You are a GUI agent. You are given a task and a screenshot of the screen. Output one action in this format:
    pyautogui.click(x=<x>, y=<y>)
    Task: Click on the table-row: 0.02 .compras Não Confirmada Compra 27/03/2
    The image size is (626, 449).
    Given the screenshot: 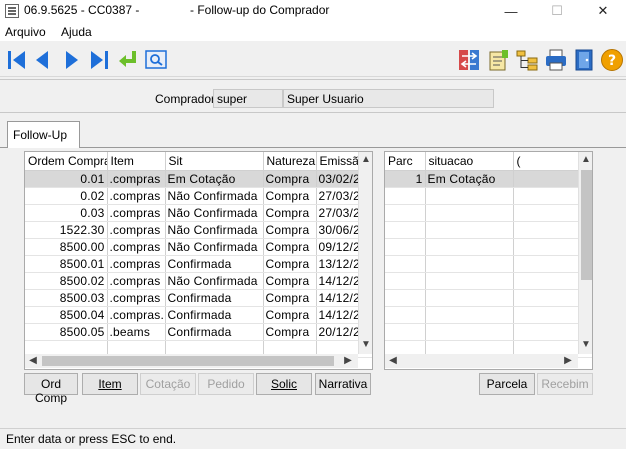 What is the action you would take?
    pyautogui.click(x=198, y=196)
    